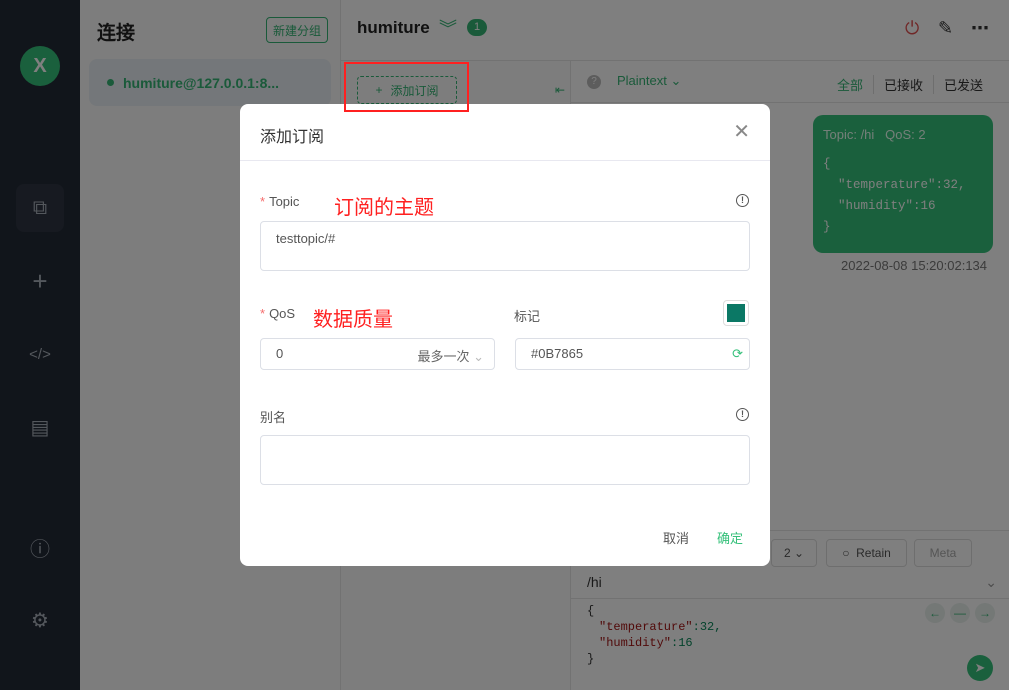 This screenshot has height=690, width=1009. What do you see at coordinates (527, 316) in the screenshot?
I see `mark-label: 标记` at bounding box center [527, 316].